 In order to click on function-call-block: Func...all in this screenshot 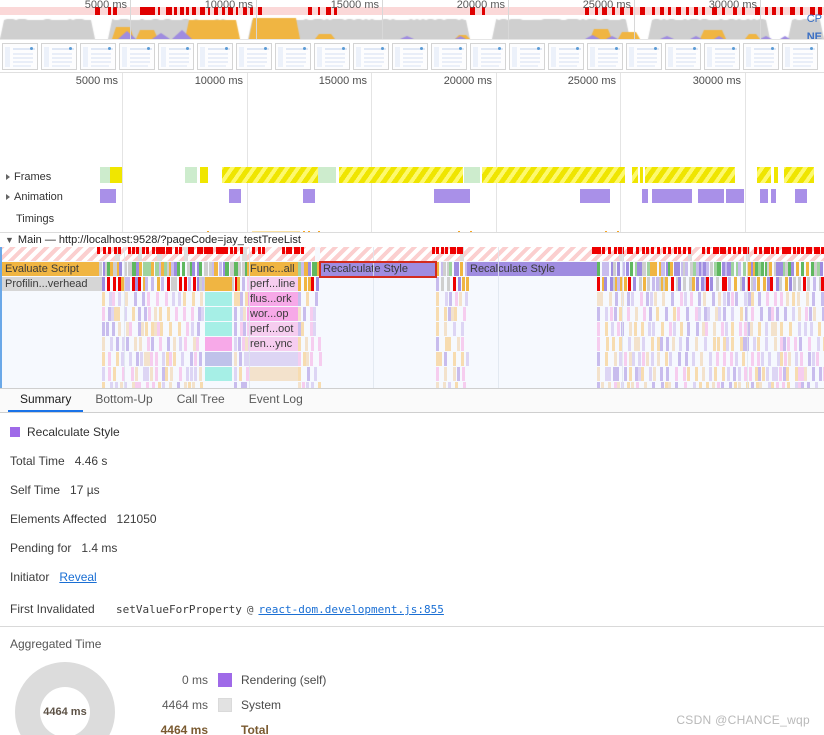, I will do `click(272, 269)`.